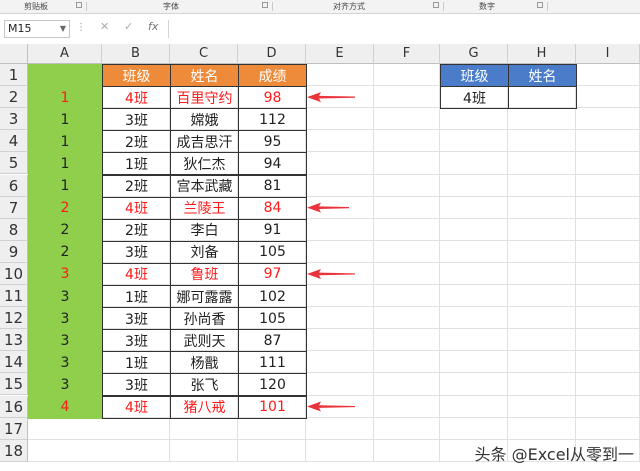  What do you see at coordinates (331, 252) in the screenshot?
I see `annotation-arrows` at bounding box center [331, 252].